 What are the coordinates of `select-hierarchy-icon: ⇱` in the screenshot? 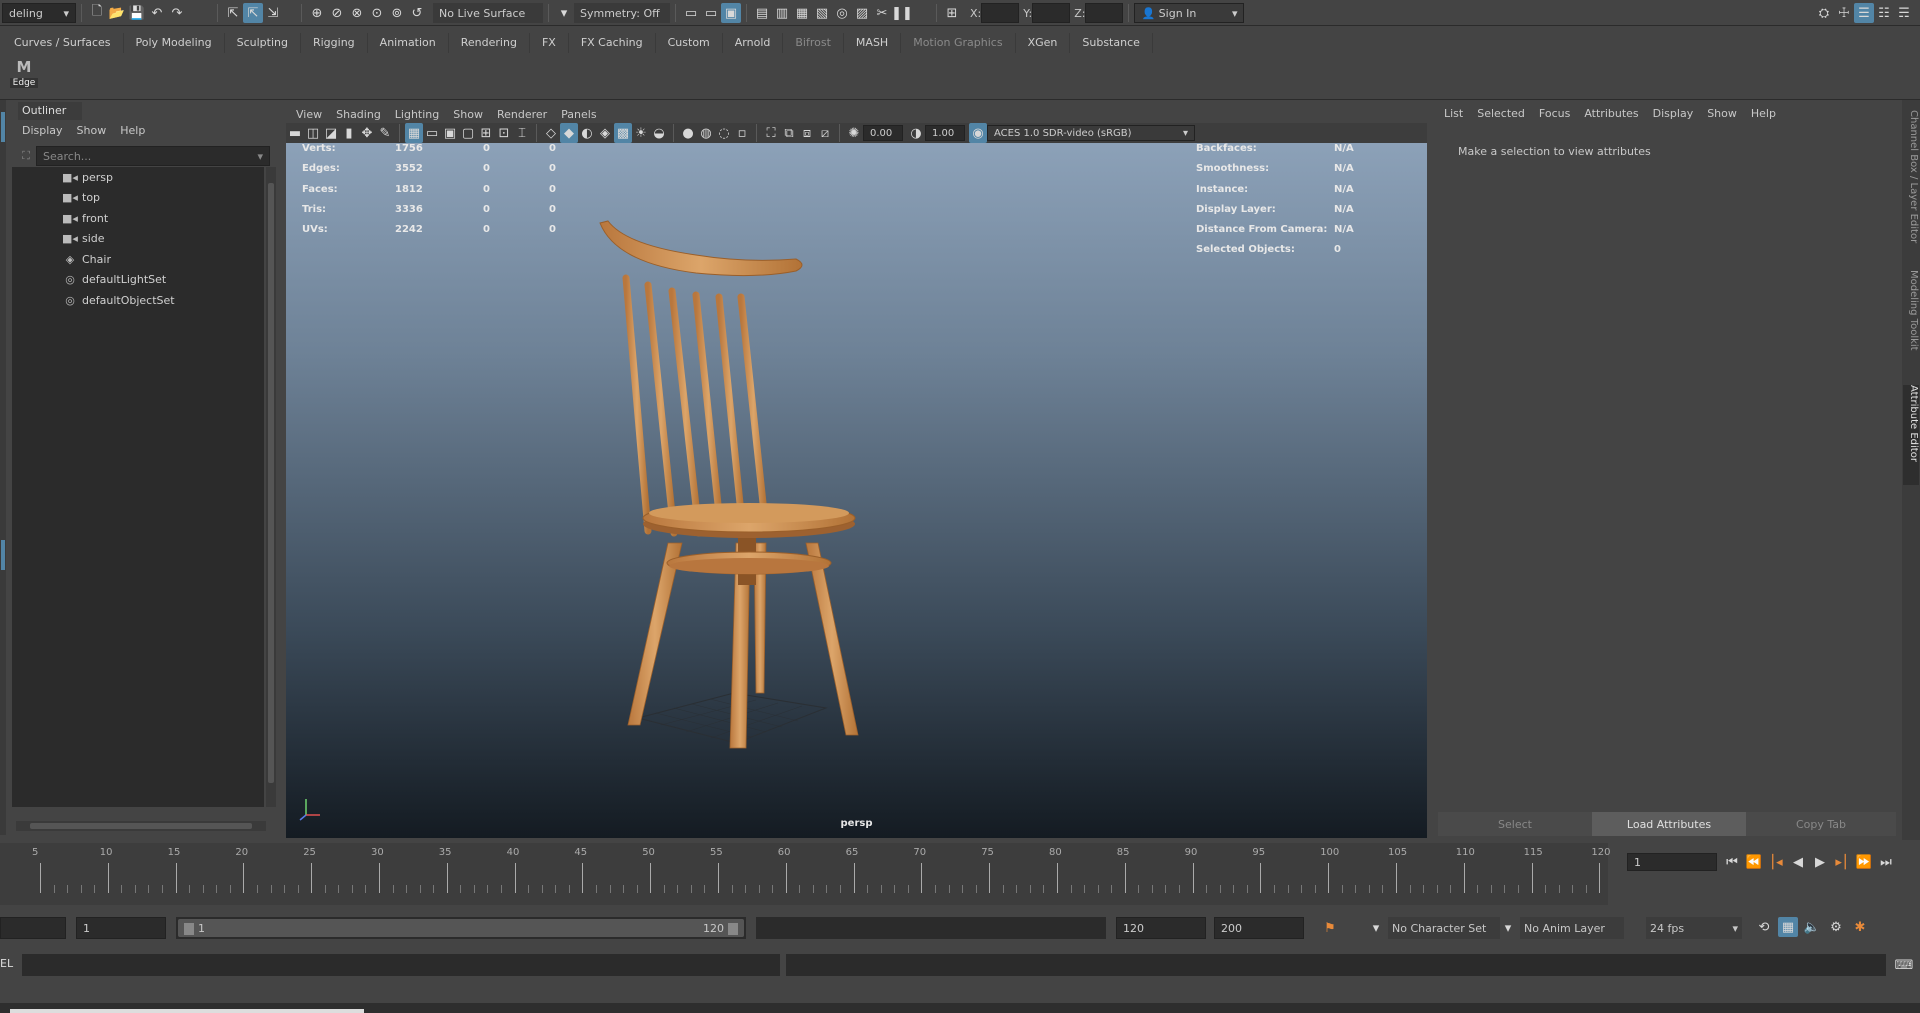 It's located at (233, 13).